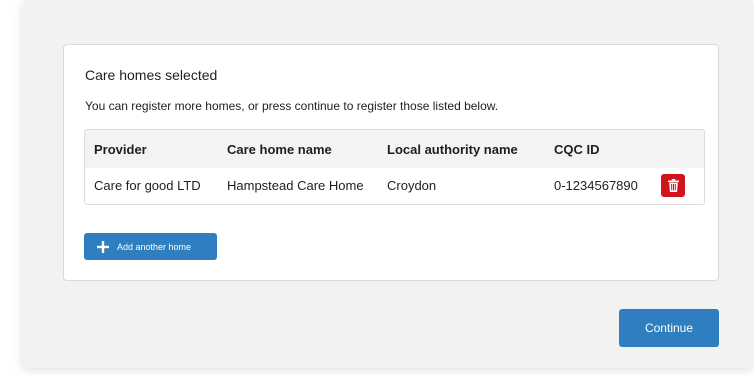 Image resolution: width=754 pixels, height=375 pixels. I want to click on card-title: Care homes selected, so click(151, 75).